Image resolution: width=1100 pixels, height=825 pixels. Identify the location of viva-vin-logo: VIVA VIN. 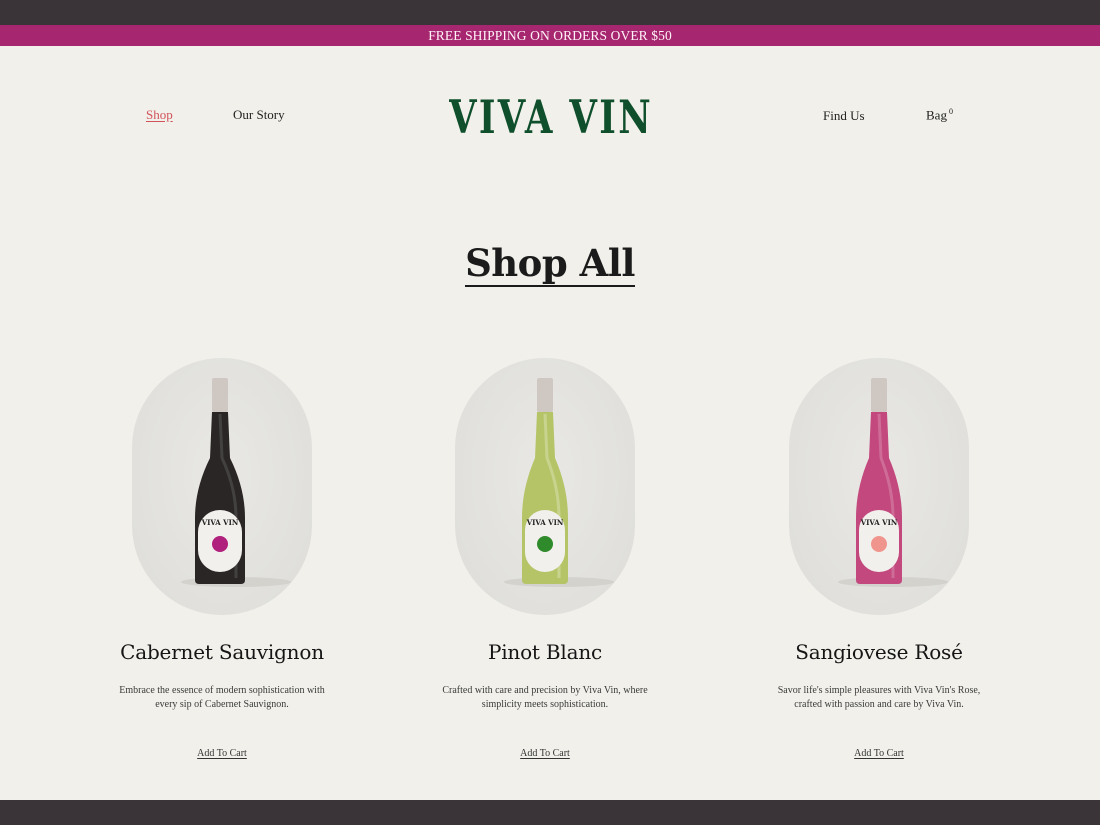
(551, 115).